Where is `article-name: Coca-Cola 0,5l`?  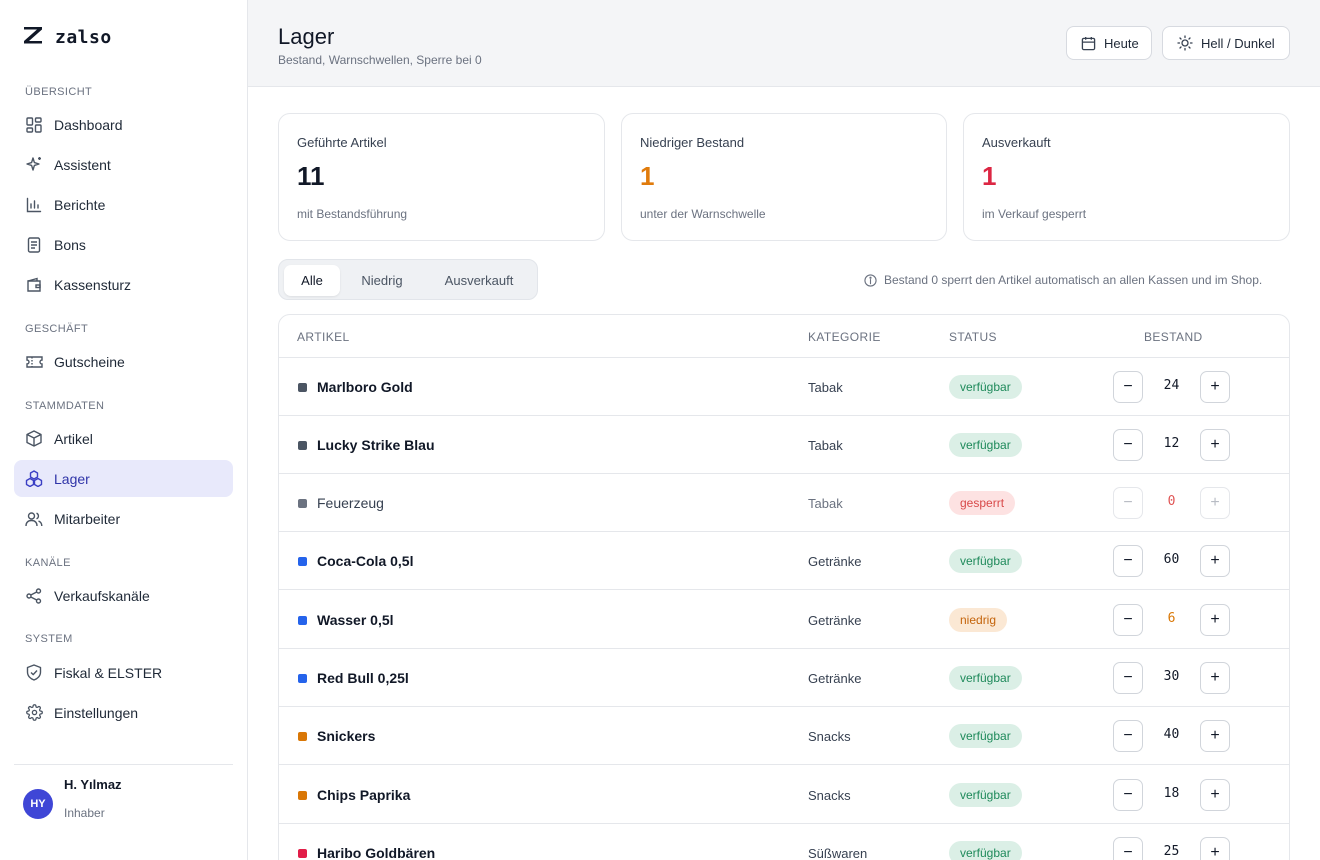 article-name: Coca-Cola 0,5l is located at coordinates (365, 561).